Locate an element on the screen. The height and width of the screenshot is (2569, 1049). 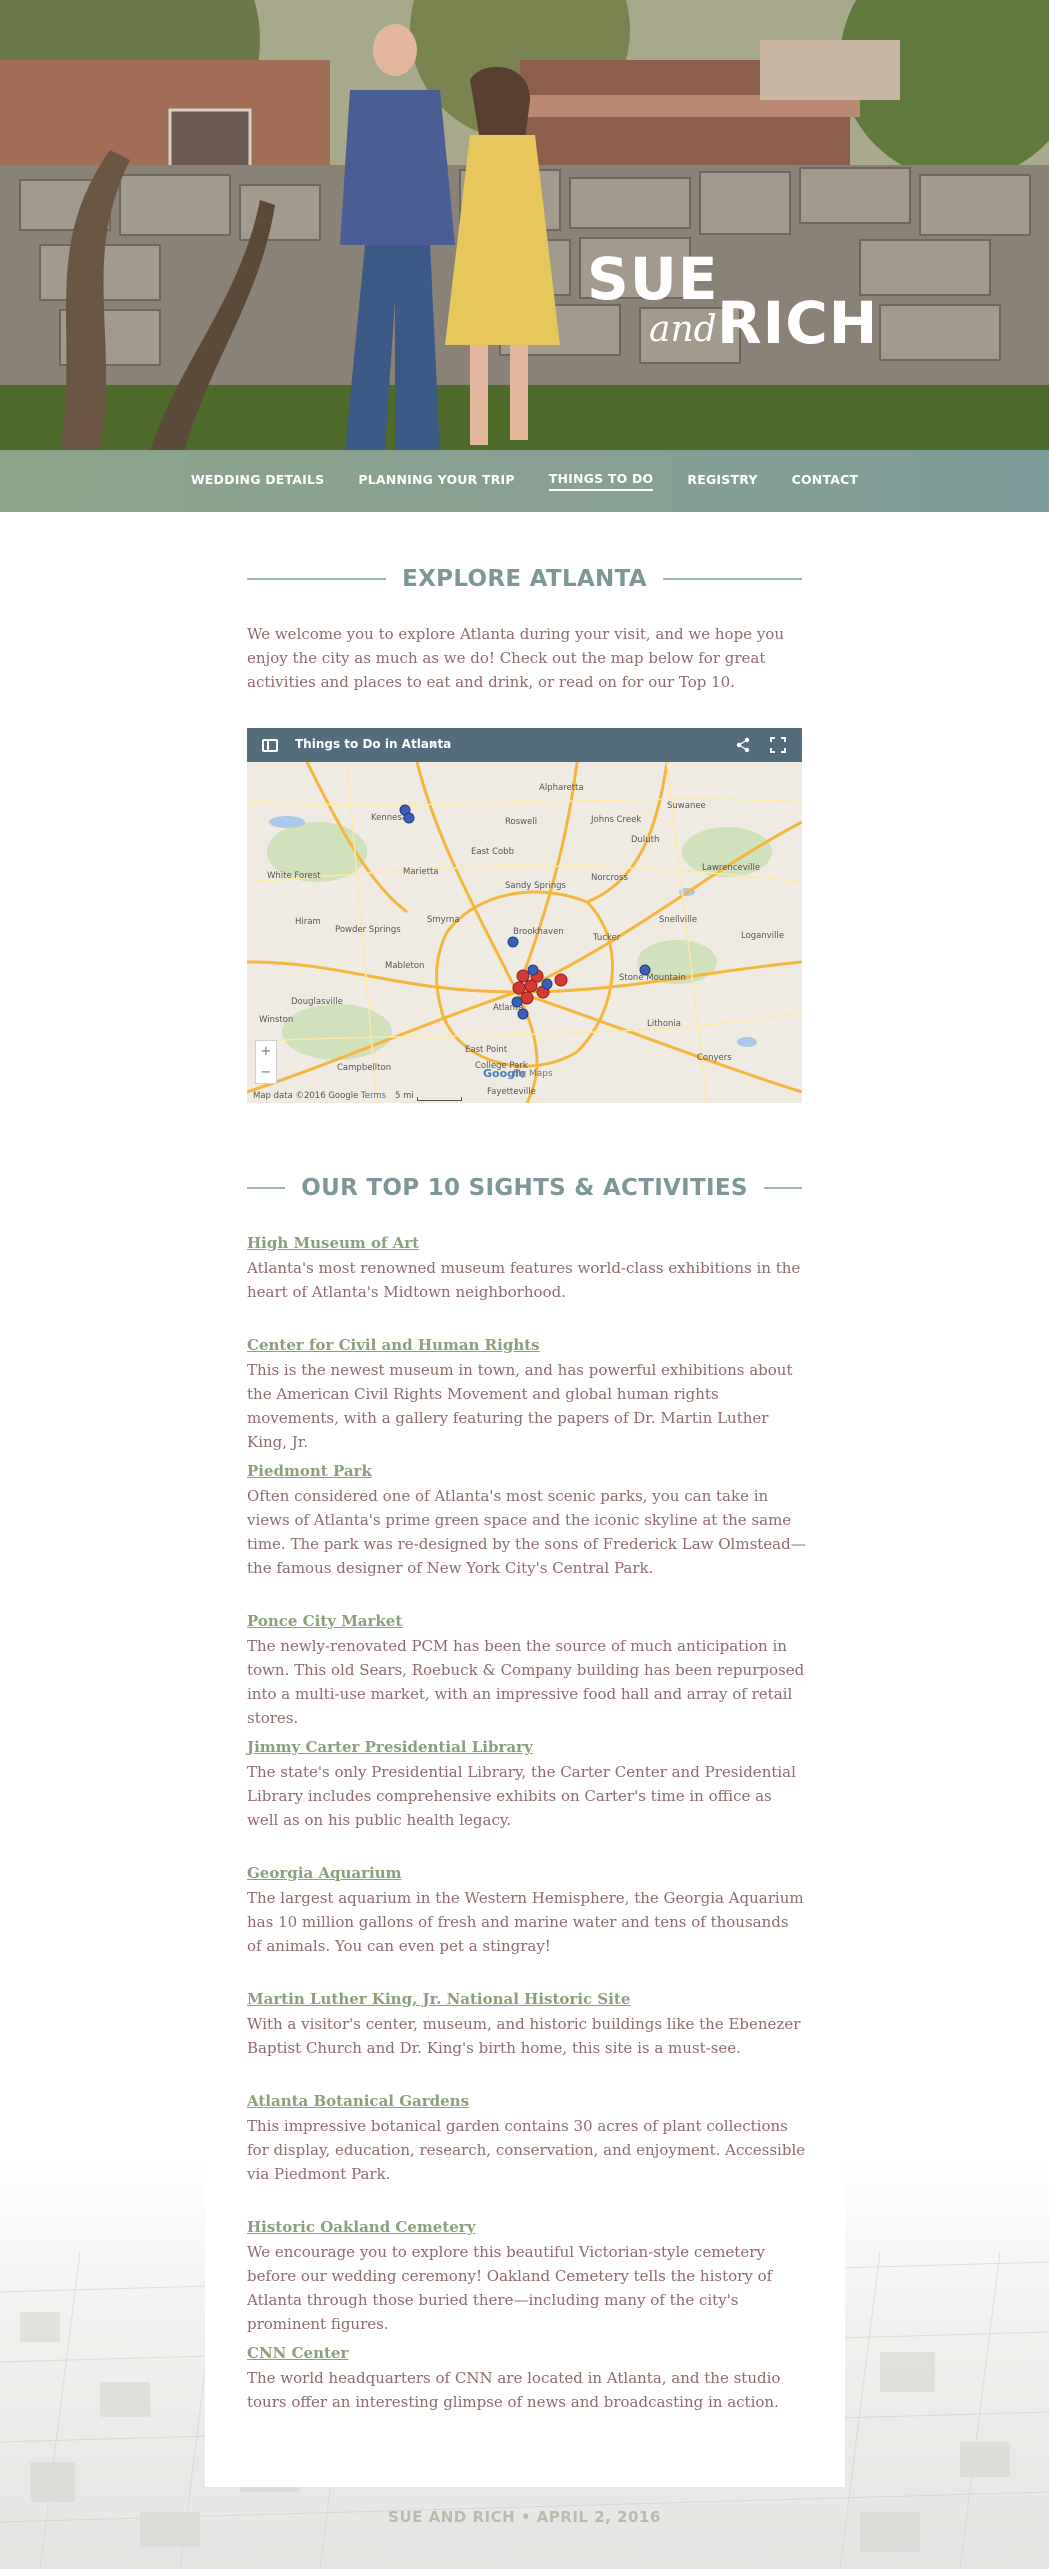
map-label: Johns Creek is located at coordinates (615, 820).